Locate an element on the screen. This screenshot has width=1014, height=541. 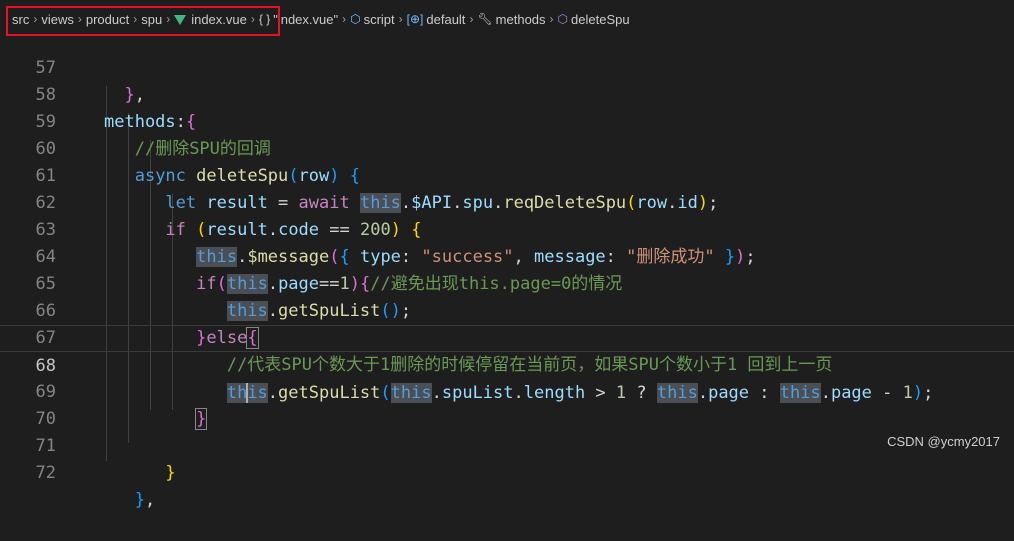
wrench-icon: 🔧︎ is located at coordinates (485, 19).